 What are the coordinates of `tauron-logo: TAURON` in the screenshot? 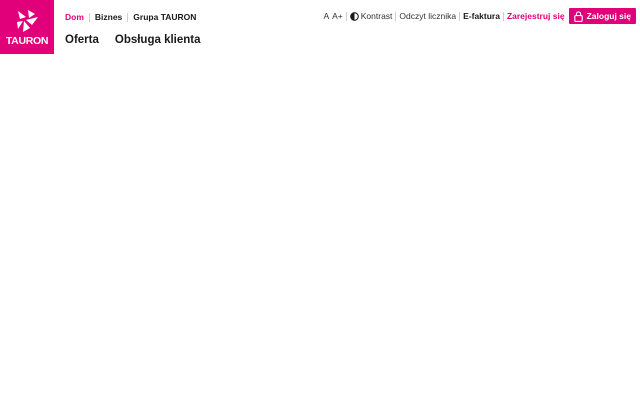 It's located at (27, 27).